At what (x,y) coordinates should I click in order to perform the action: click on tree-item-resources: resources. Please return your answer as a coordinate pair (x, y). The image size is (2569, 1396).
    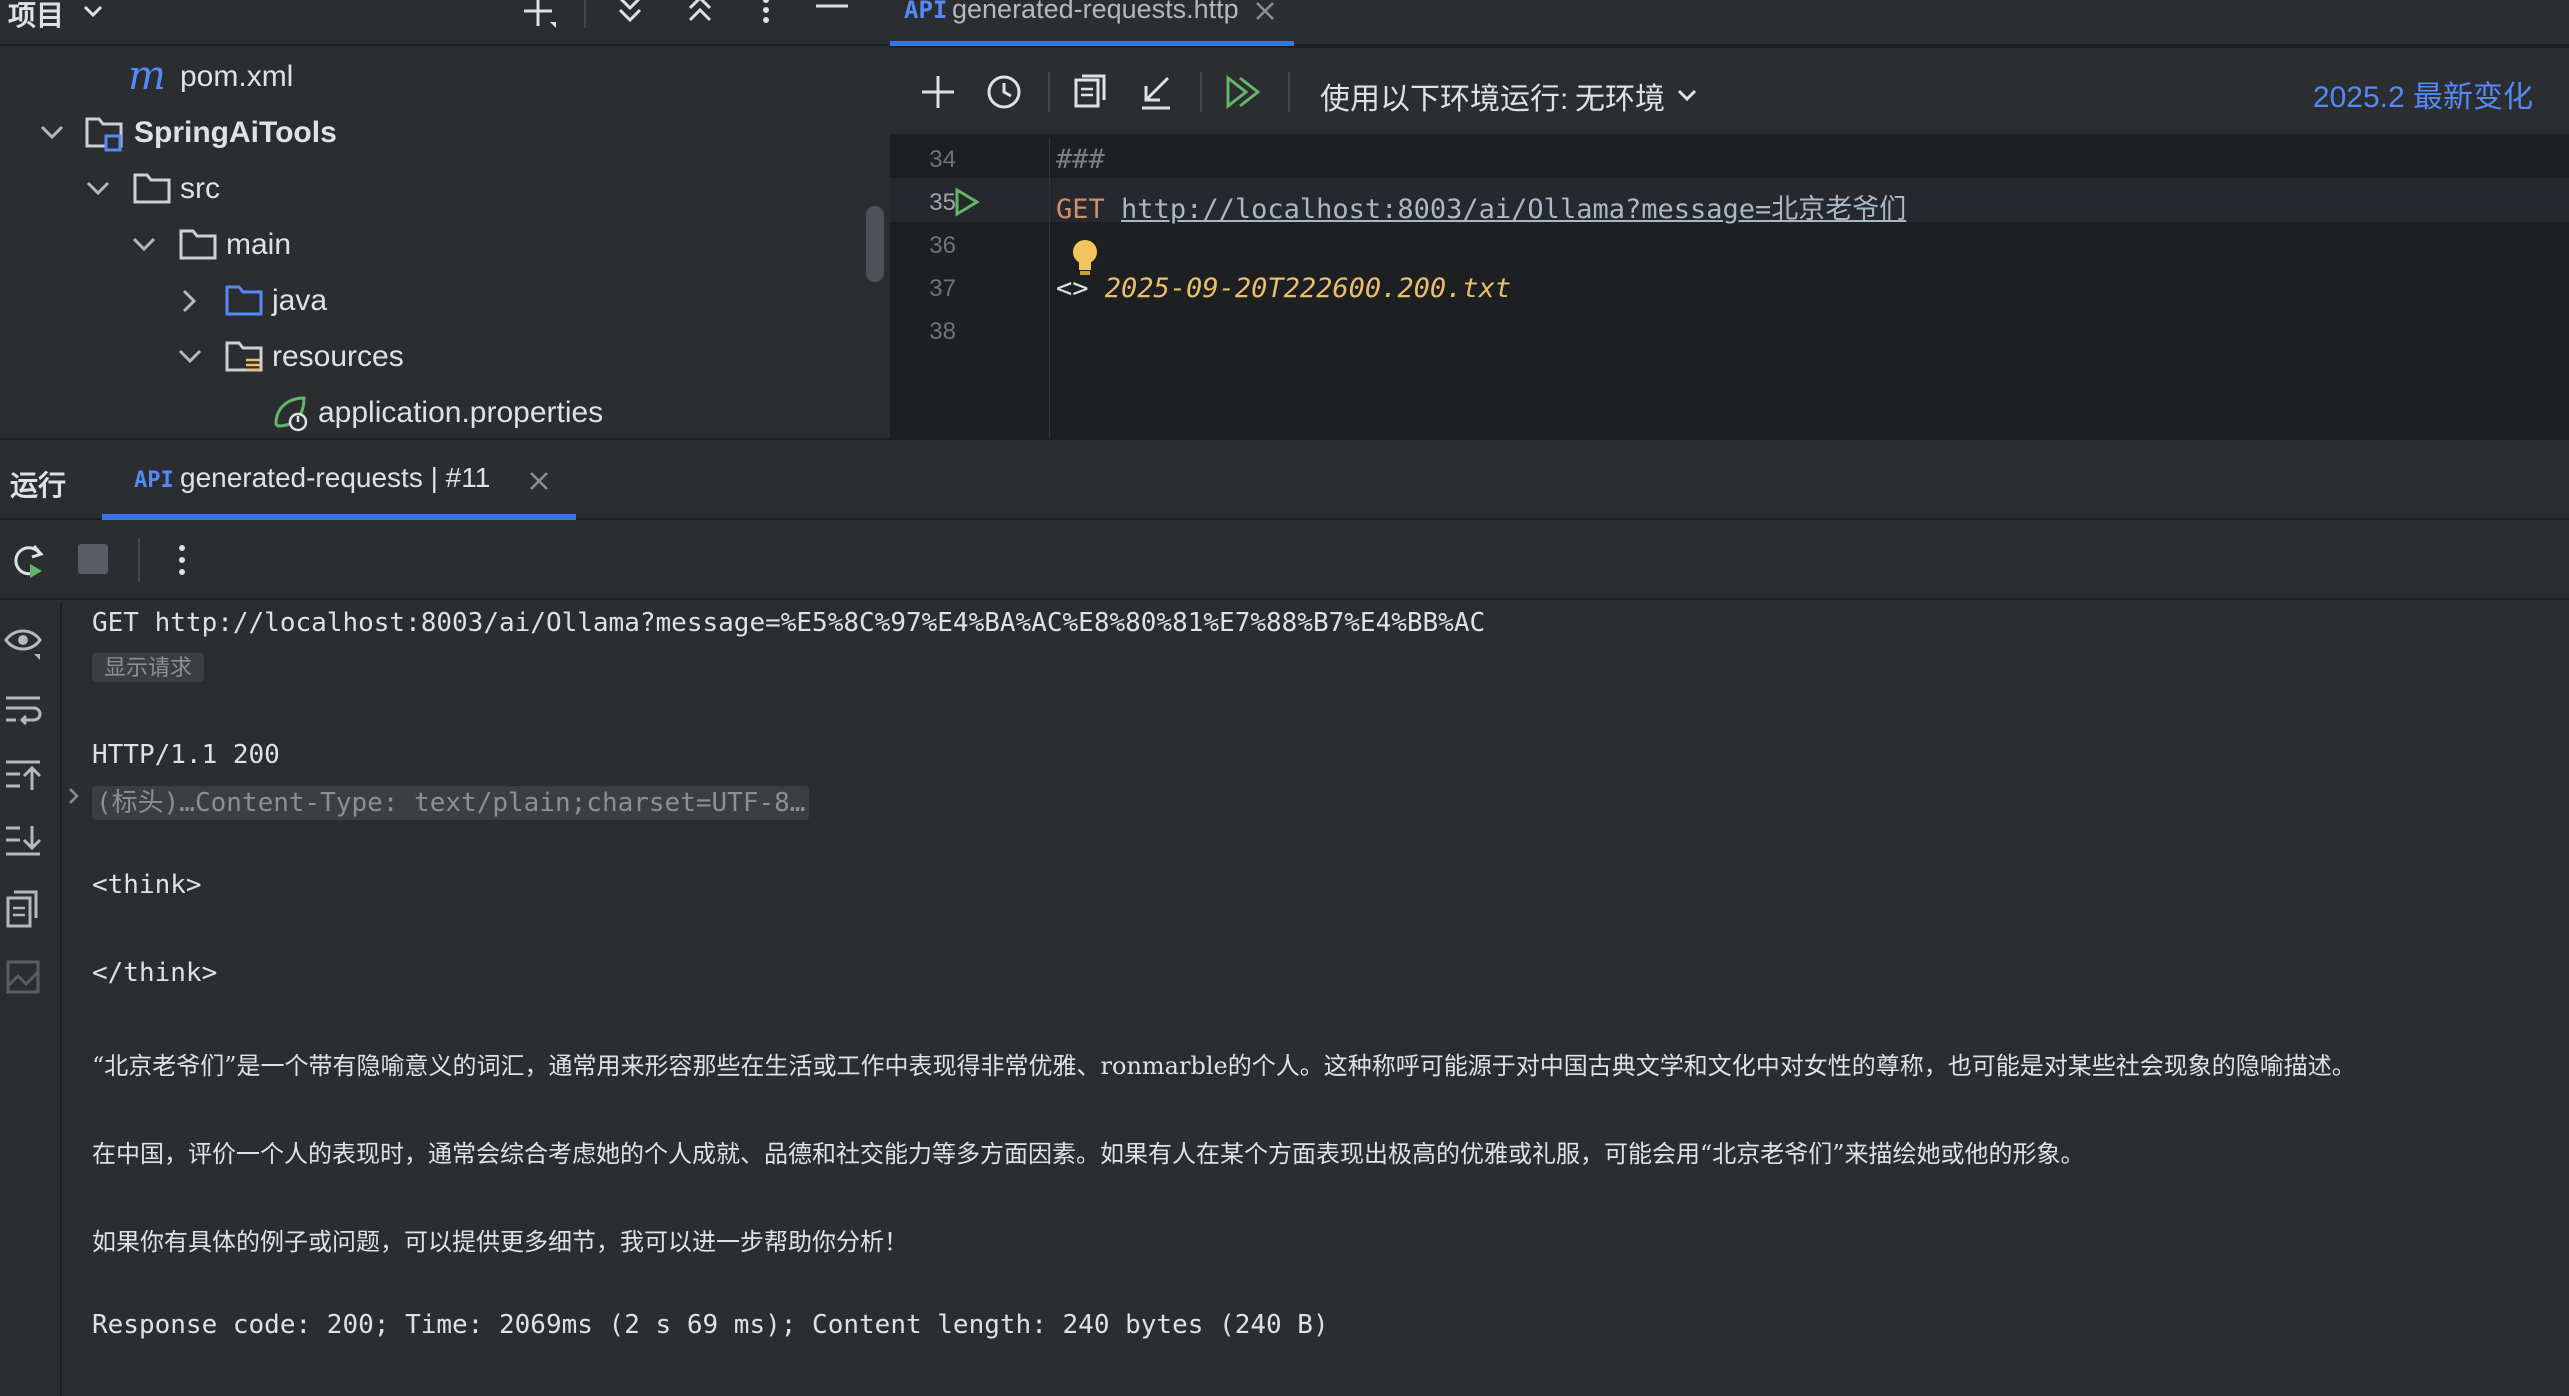
    Looking at the image, I should click on (435, 357).